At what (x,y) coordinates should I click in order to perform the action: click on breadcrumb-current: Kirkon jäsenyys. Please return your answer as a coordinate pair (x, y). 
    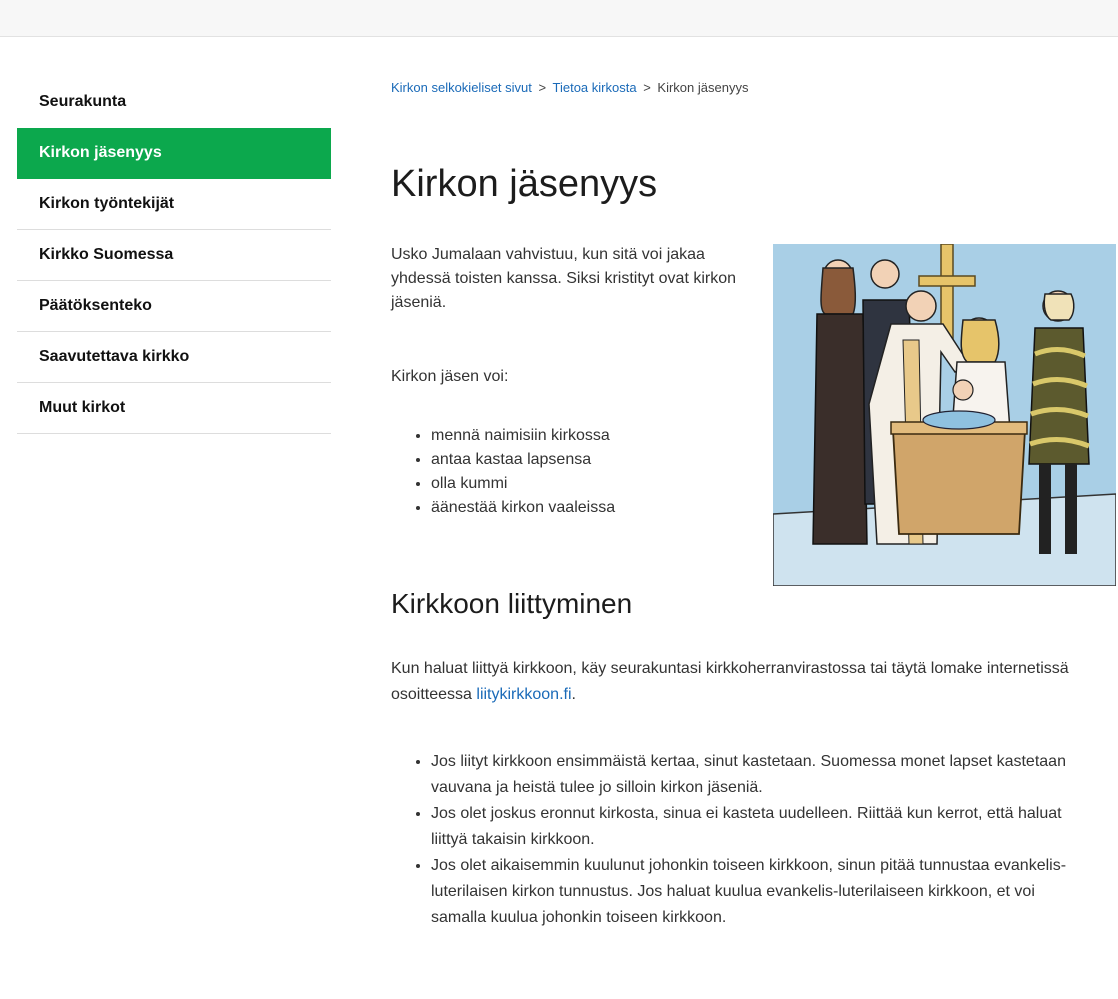
    Looking at the image, I should click on (703, 87).